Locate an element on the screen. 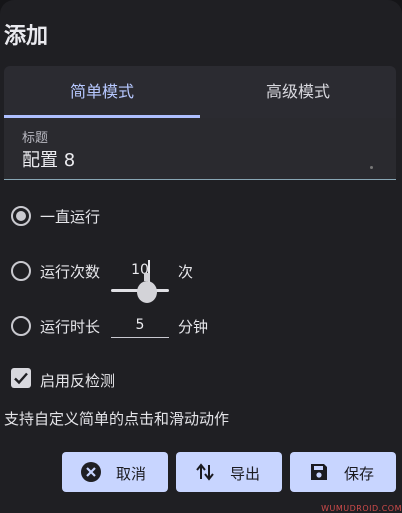 This screenshot has width=402, height=513. run-count-unit: 次 is located at coordinates (186, 272).